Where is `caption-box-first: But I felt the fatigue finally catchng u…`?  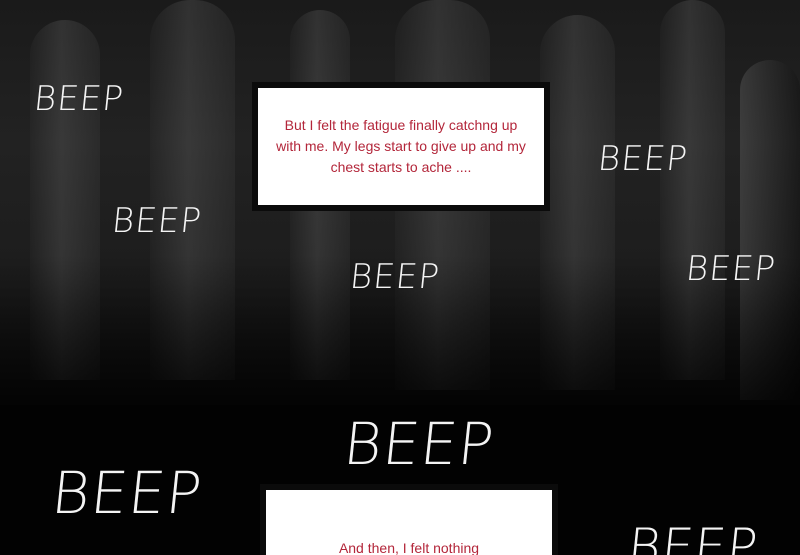
caption-box-first: But I felt the fatigue finally catchng u… is located at coordinates (401, 146).